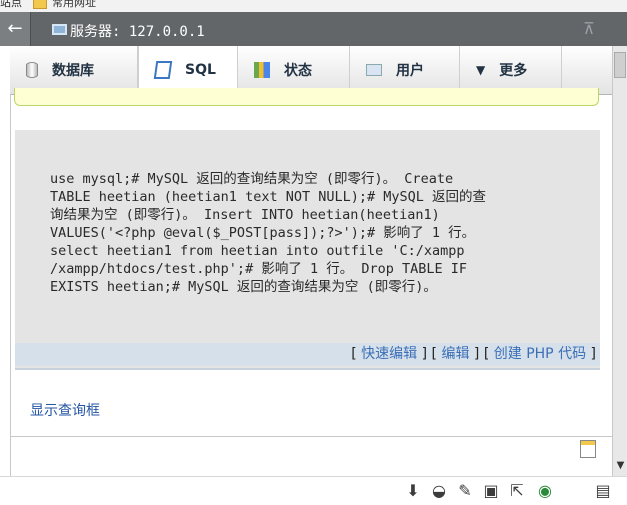 The image size is (627, 505). What do you see at coordinates (588, 449) in the screenshot?
I see `notes-icon` at bounding box center [588, 449].